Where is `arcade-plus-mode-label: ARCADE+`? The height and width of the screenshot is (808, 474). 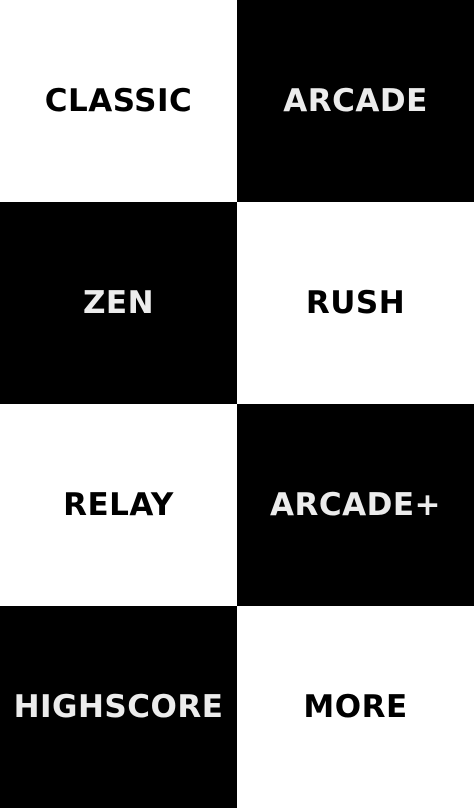
arcade-plus-mode-label: ARCADE+ is located at coordinates (355, 504).